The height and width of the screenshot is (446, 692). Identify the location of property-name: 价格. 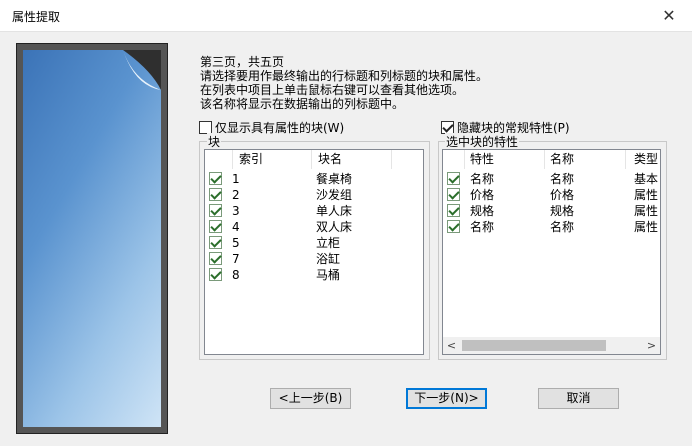
(562, 195).